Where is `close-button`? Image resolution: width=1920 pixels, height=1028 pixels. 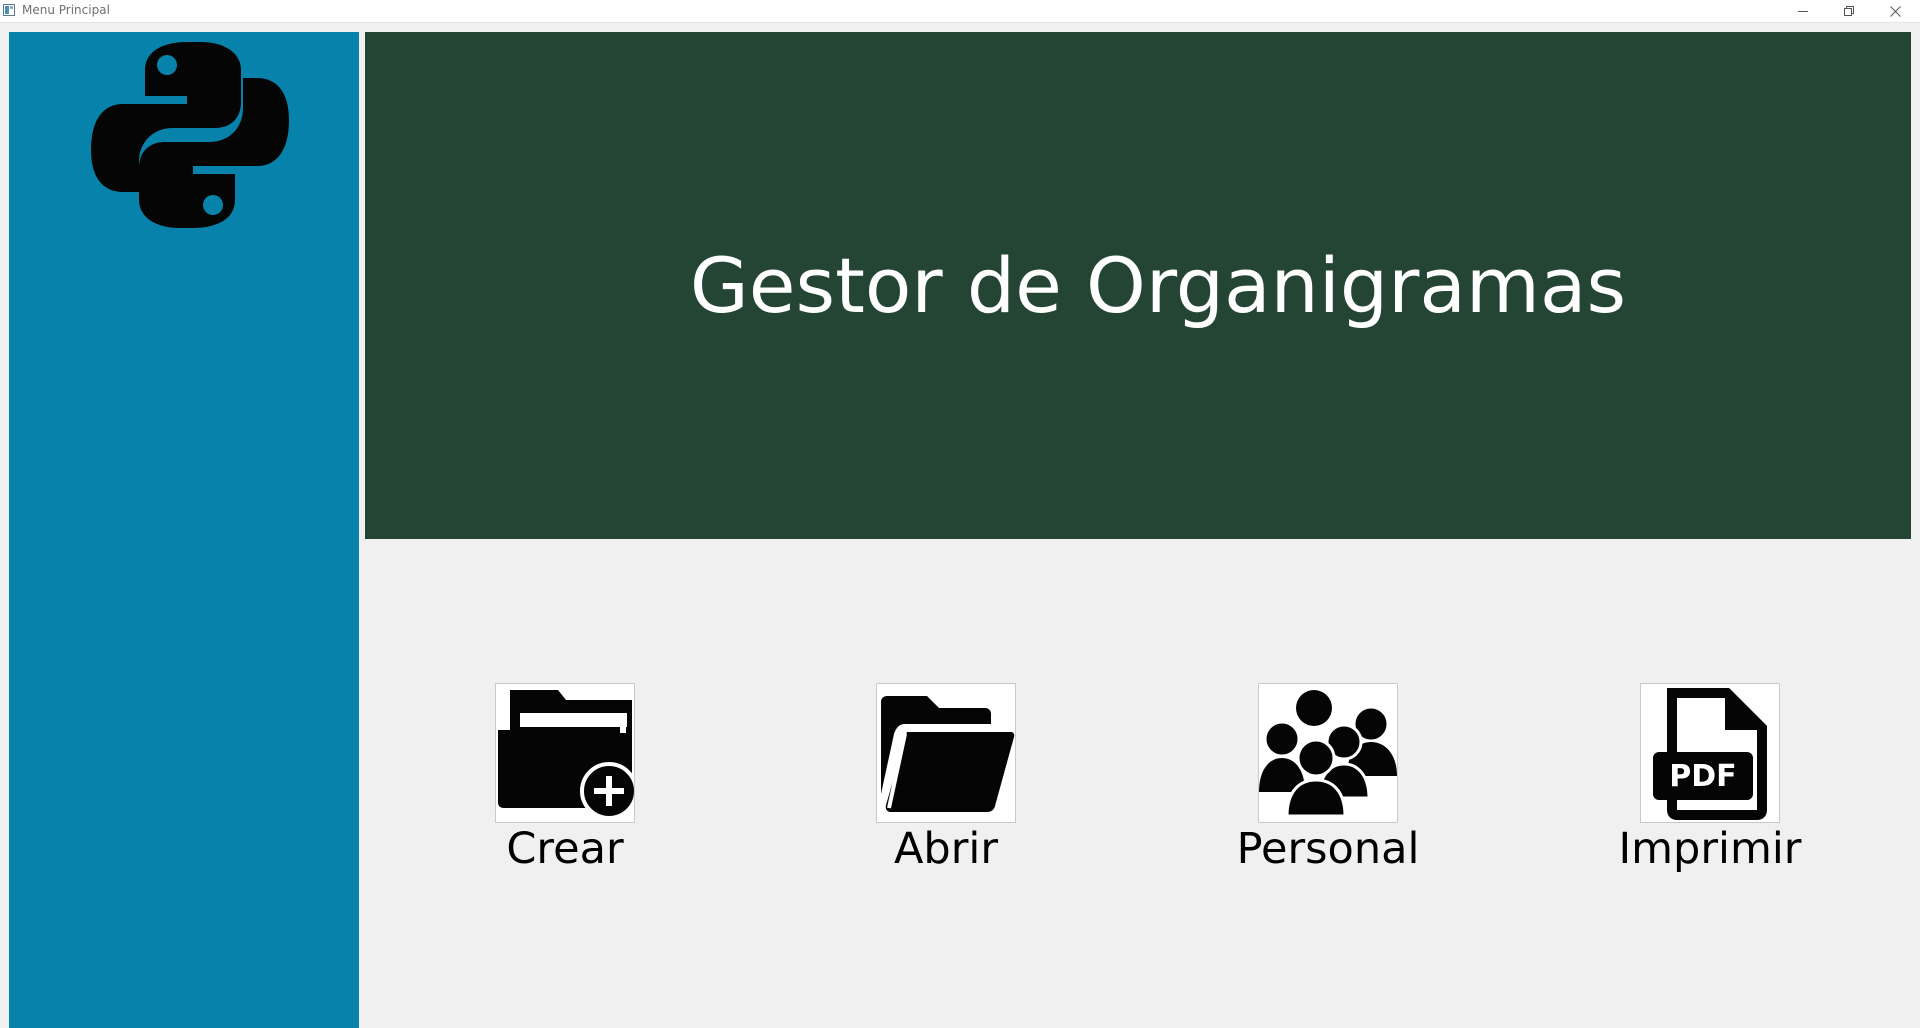
close-button is located at coordinates (1895, 11).